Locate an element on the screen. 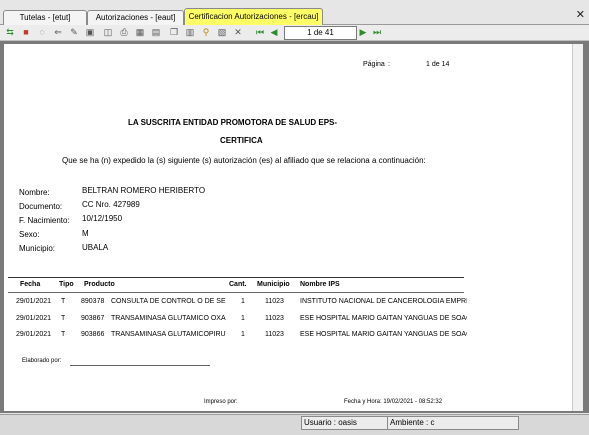 Image resolution: width=589 pixels, height=435 pixels. grid-icon: ▤ is located at coordinates (156, 32).